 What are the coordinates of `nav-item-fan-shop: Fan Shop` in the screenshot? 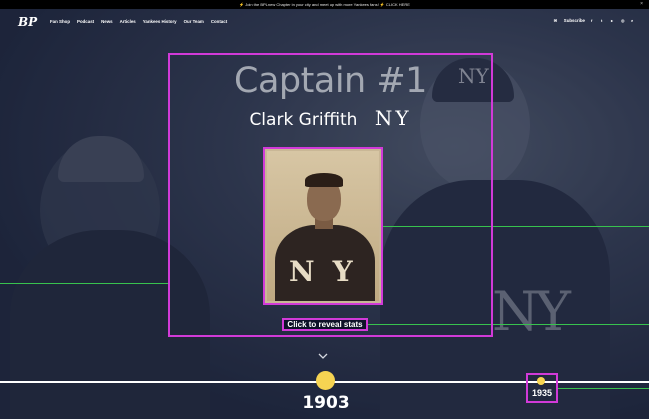 It's located at (60, 21).